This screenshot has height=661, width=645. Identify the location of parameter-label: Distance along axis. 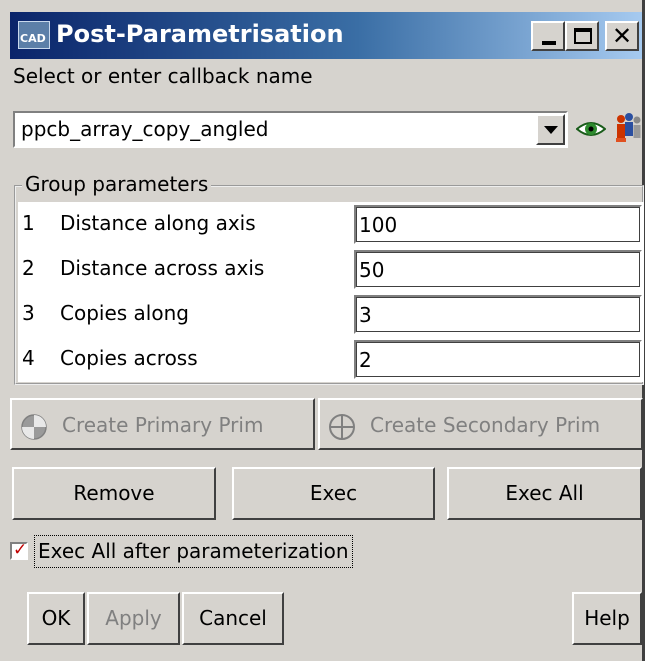
(158, 223).